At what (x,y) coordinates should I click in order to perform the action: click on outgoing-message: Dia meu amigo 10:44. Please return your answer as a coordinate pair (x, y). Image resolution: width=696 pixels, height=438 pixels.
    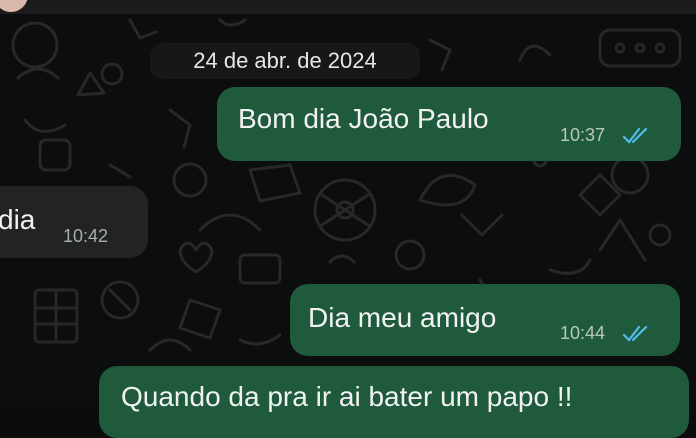
    Looking at the image, I should click on (485, 320).